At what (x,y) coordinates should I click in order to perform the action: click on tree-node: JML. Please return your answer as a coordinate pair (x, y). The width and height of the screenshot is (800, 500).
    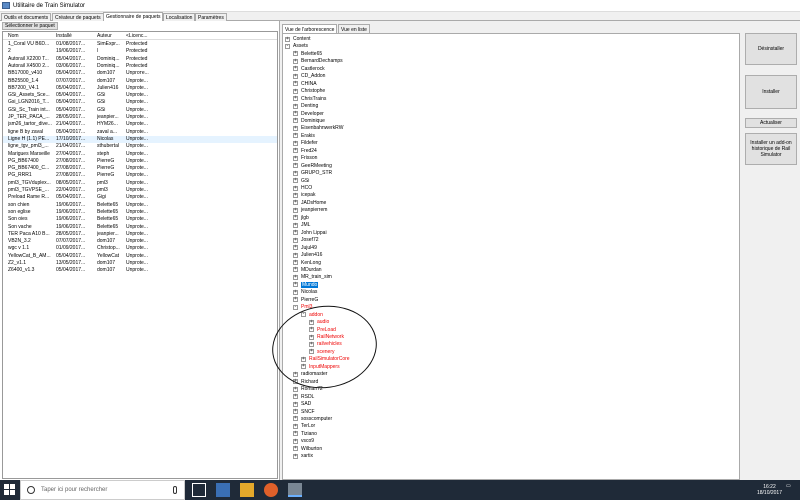
    Looking at the image, I should click on (305, 225).